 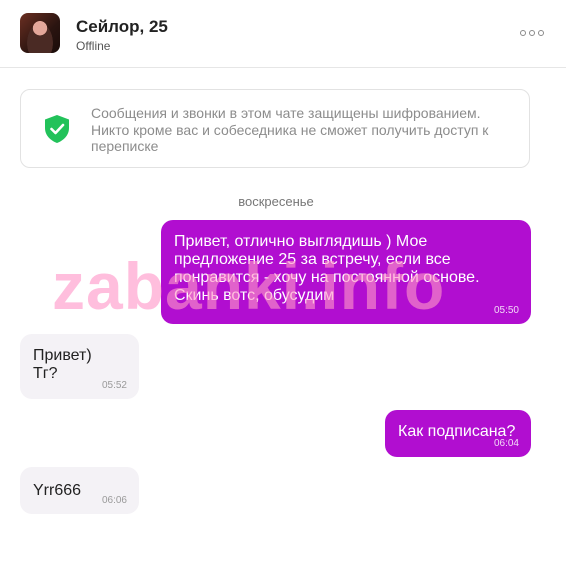 What do you see at coordinates (114, 500) in the screenshot?
I see `message-time: 06:06` at bounding box center [114, 500].